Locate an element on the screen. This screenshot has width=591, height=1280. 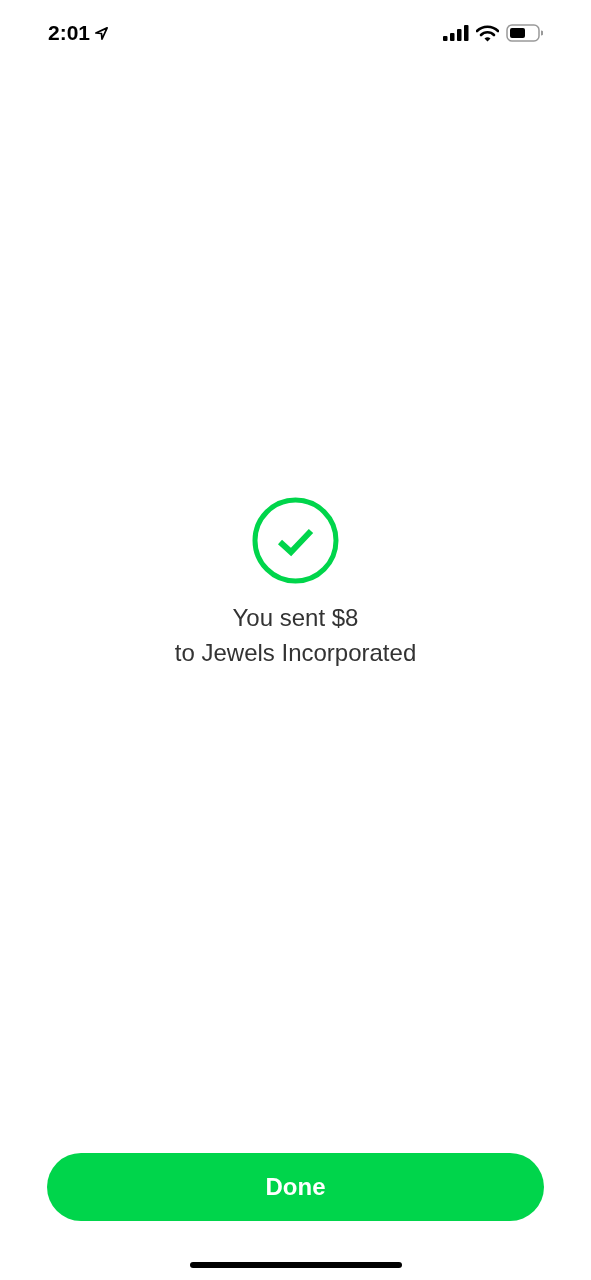
recipient-text: to Jewels Incorporated is located at coordinates (295, 653).